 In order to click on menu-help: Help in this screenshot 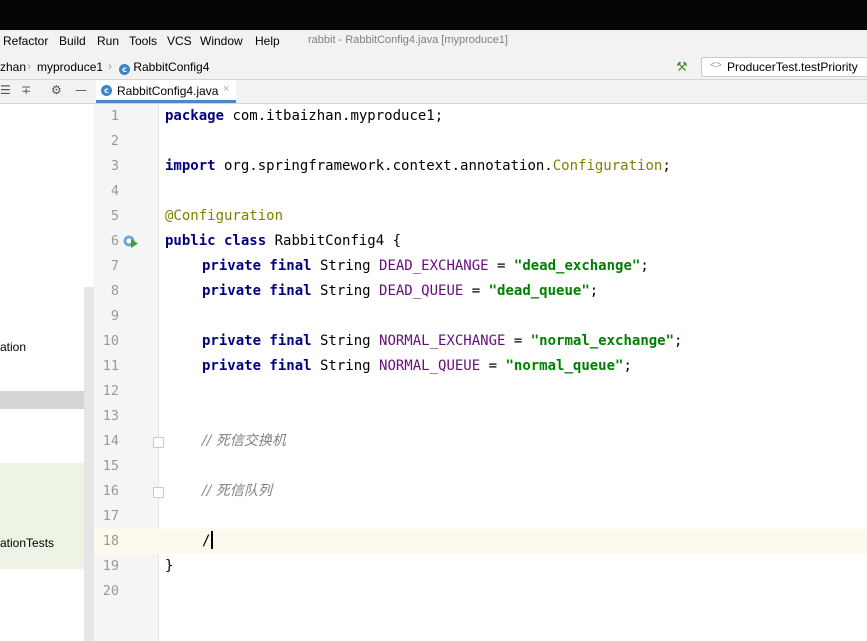, I will do `click(267, 41)`.